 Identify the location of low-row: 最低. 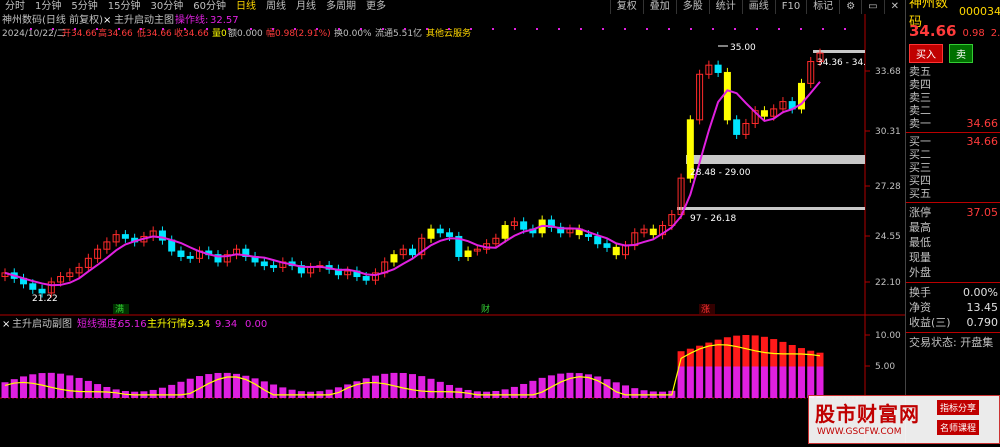
(953, 242).